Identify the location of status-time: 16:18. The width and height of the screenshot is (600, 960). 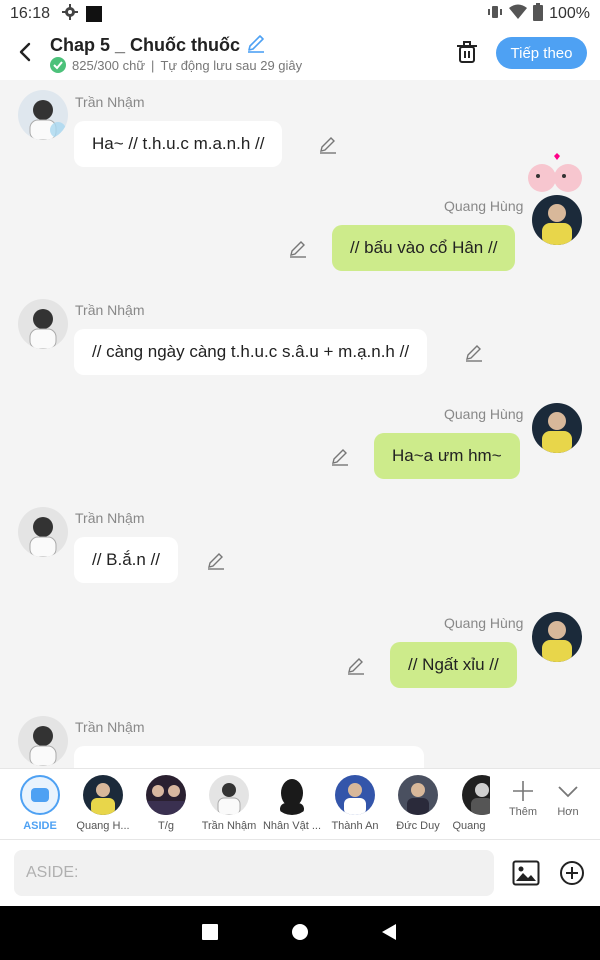
(30, 13).